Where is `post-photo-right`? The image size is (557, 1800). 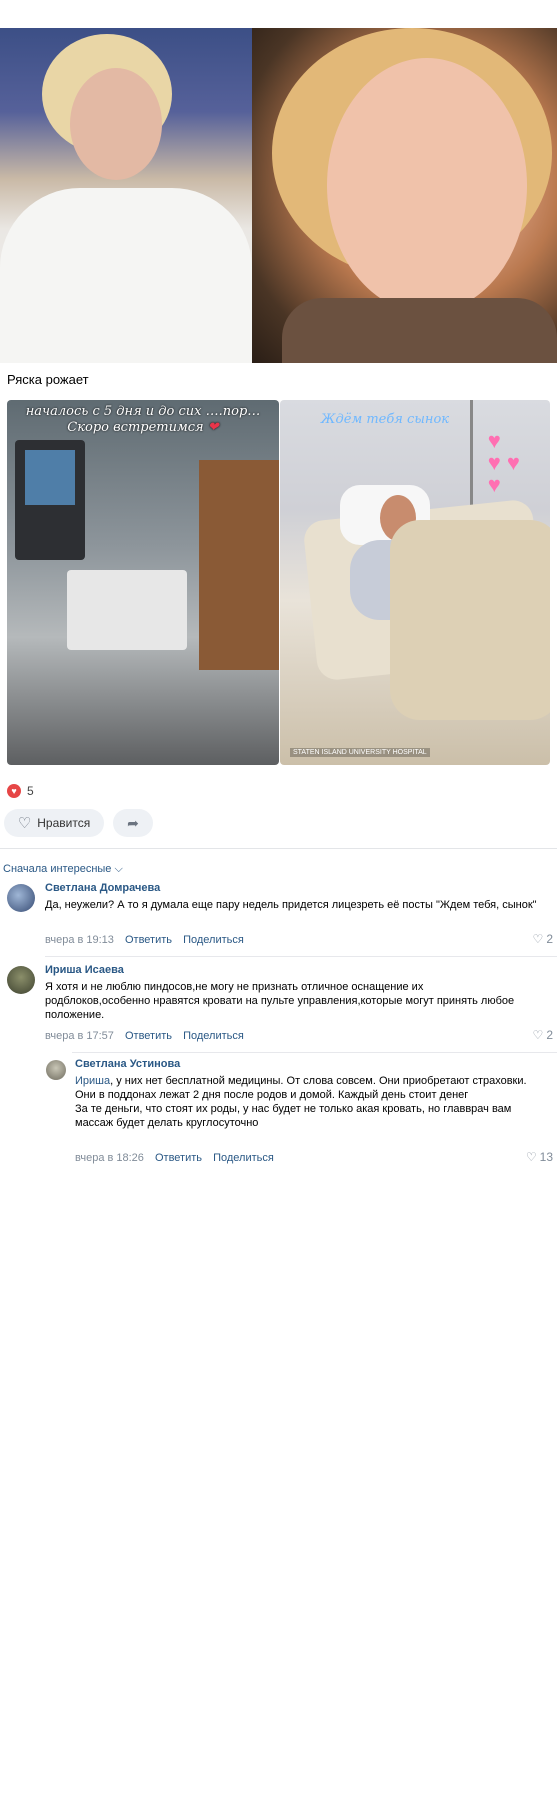 post-photo-right is located at coordinates (404, 195).